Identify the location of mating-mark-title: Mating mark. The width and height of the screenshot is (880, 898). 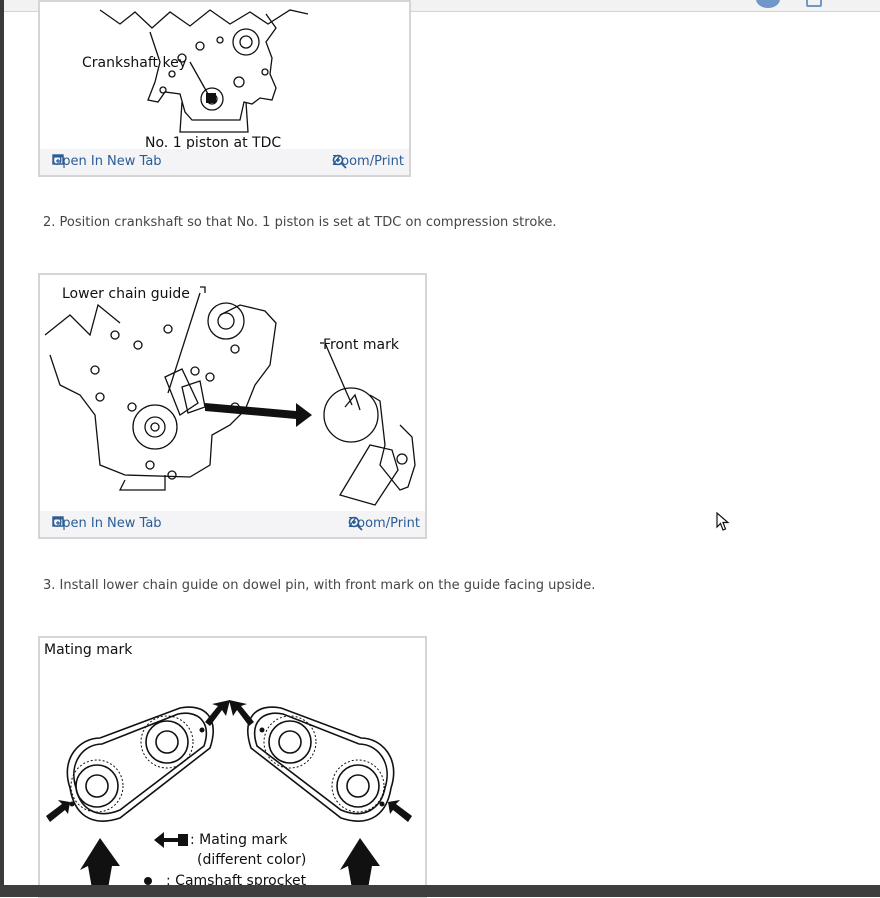
(88, 650).